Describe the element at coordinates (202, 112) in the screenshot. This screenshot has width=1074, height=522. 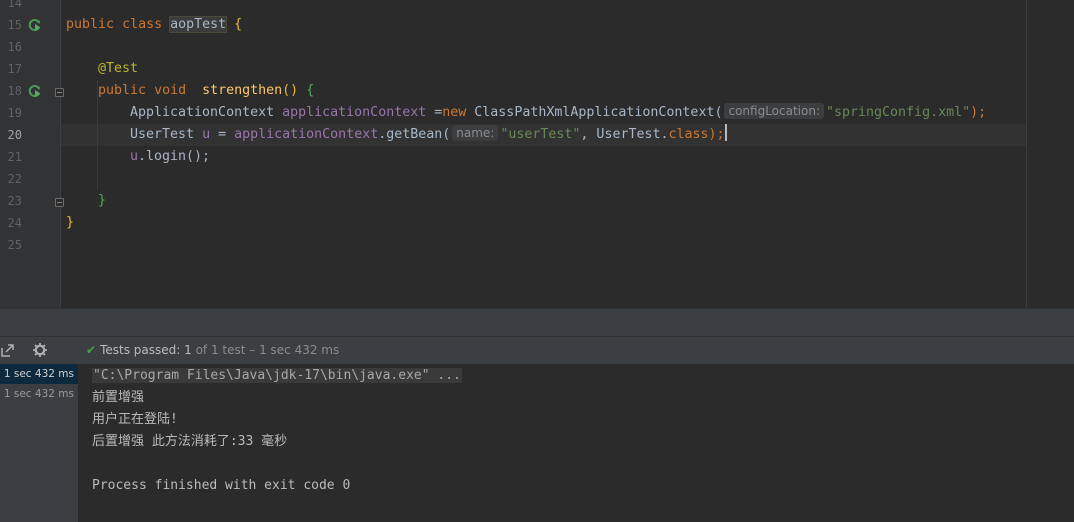
I see `type-name: ApplicationContext` at that location.